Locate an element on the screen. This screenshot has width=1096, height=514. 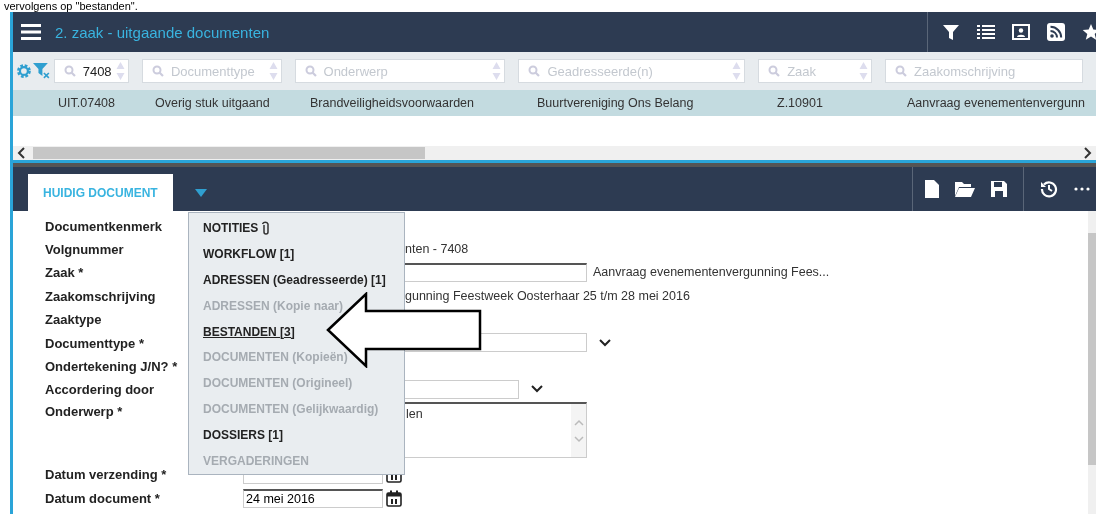
field-value: gunning Feestweek Oosterhaar 25 t/m 28 mei 2016 is located at coordinates (547, 295).